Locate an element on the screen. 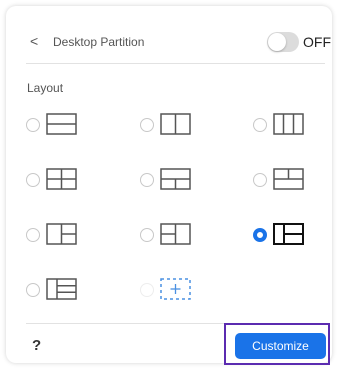 The width and height of the screenshot is (338, 369). left-one-right-two-layout-icon is located at coordinates (61, 234).